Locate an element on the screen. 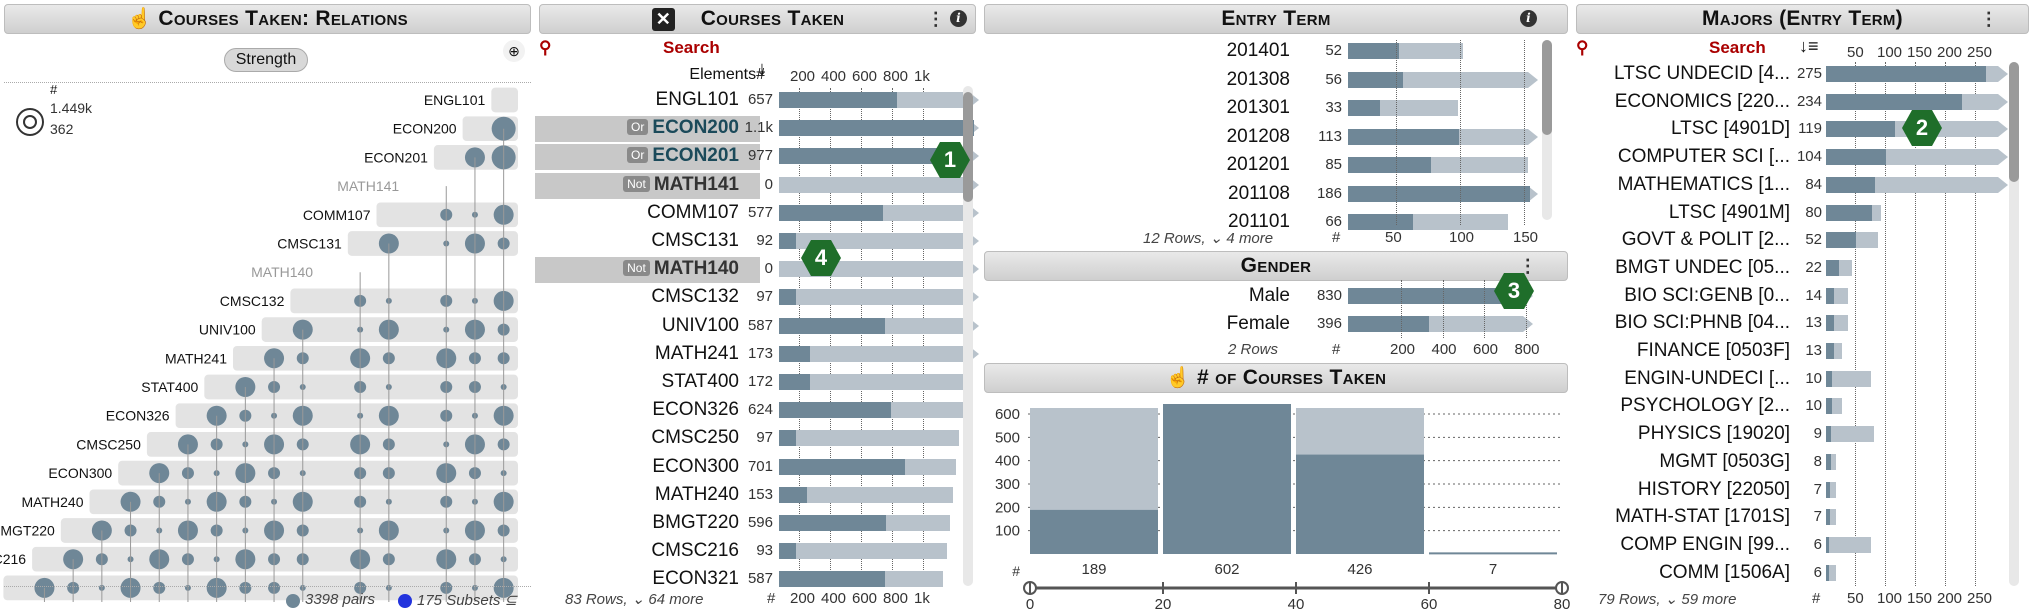 Image resolution: width=2033 pixels, height=613 pixels. axis-tick: 200 is located at coordinates (803, 598).